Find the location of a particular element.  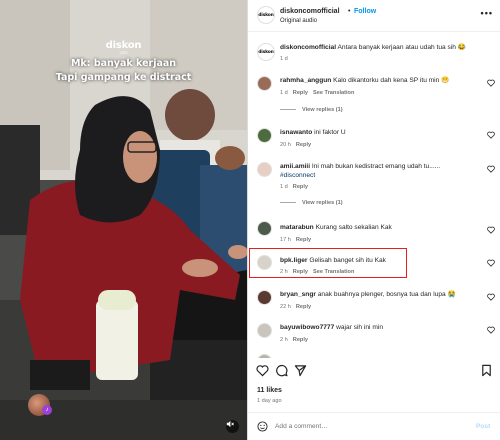

comment-time: 2 h is located at coordinates (284, 340).